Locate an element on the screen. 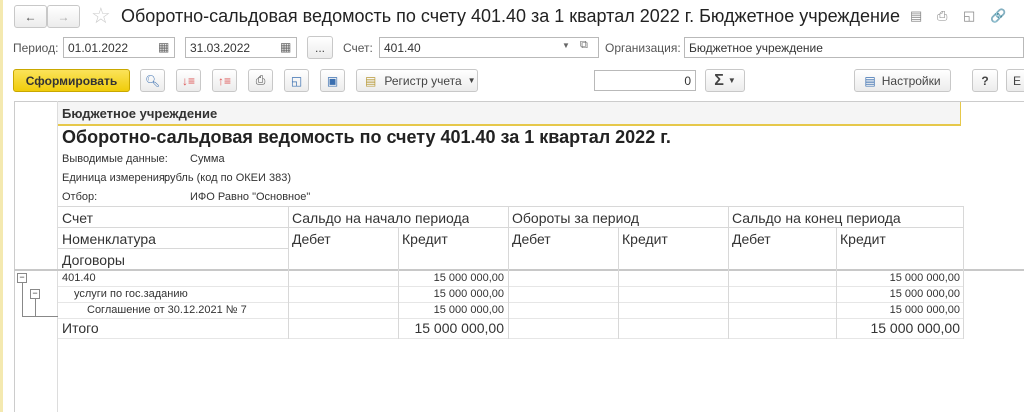 The image size is (1024, 412). collapse-groups-button: ↑≡ is located at coordinates (224, 80).